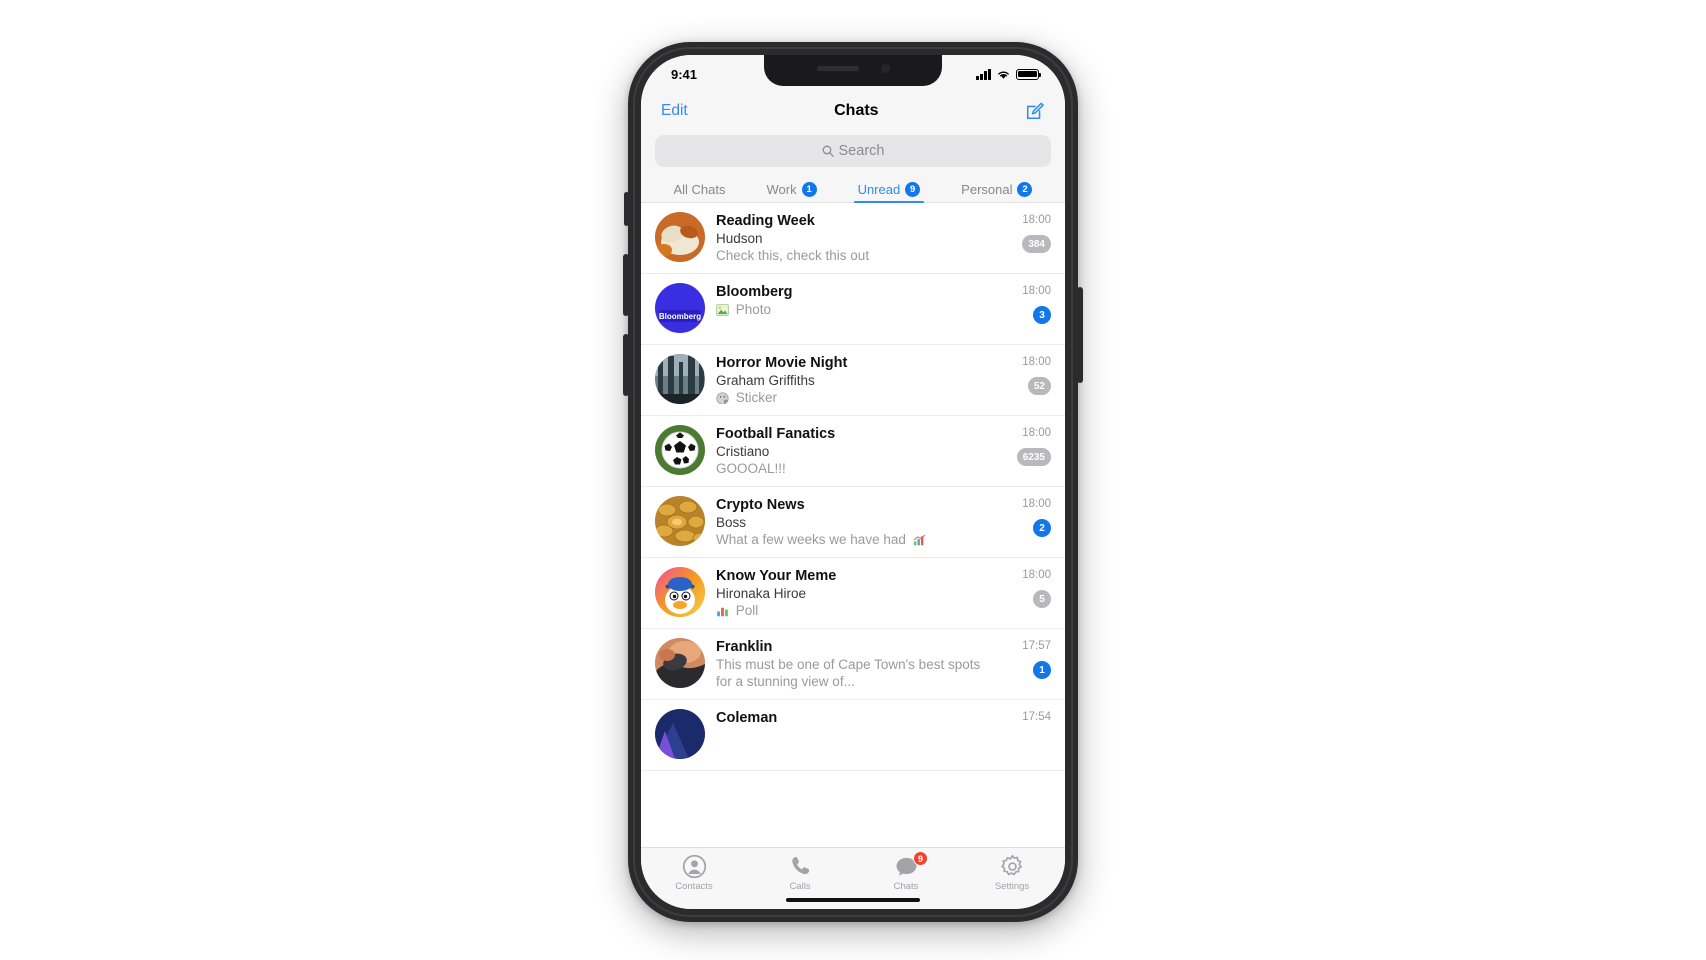 Image resolution: width=1706 pixels, height=960 pixels. I want to click on chat-item-meta: 18:00 2, so click(1028, 516).